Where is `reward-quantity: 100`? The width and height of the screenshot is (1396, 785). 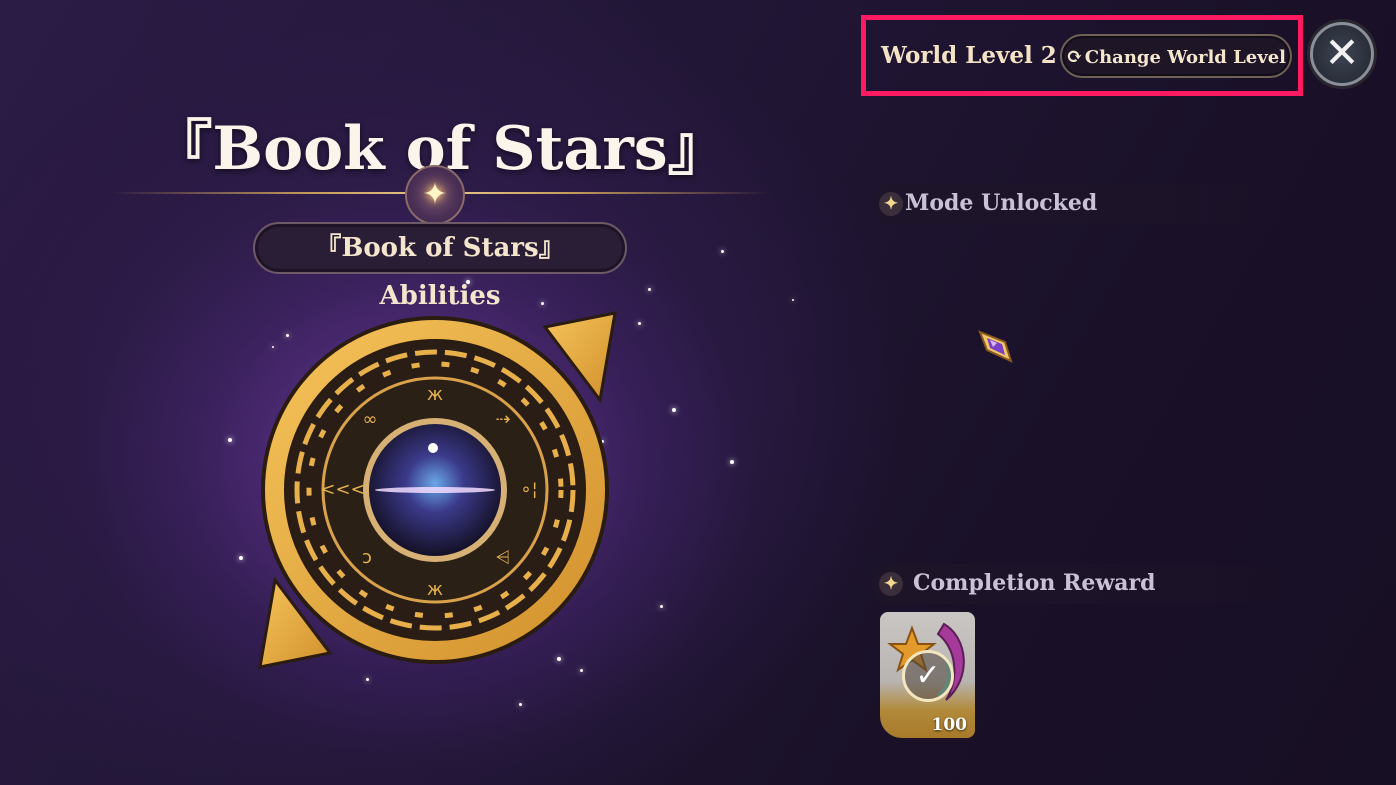 reward-quantity: 100 is located at coordinates (949, 725).